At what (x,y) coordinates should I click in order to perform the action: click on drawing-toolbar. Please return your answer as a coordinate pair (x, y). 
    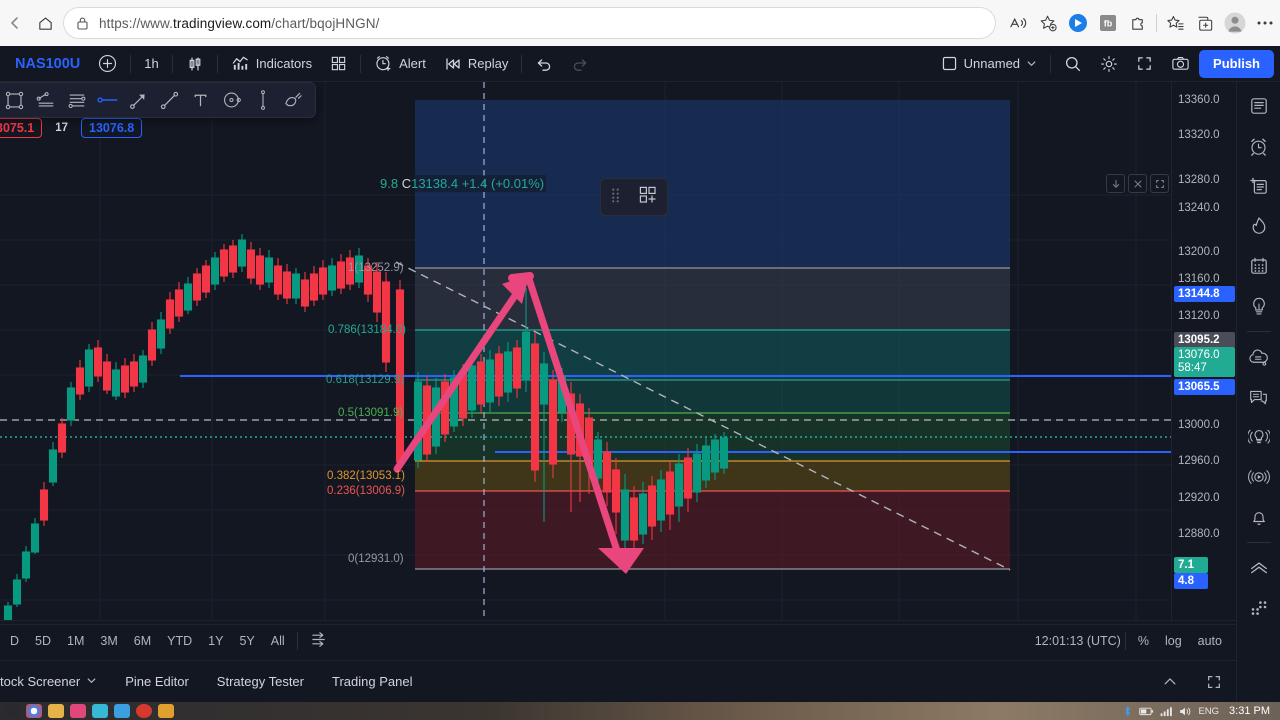
    Looking at the image, I should click on (158, 100).